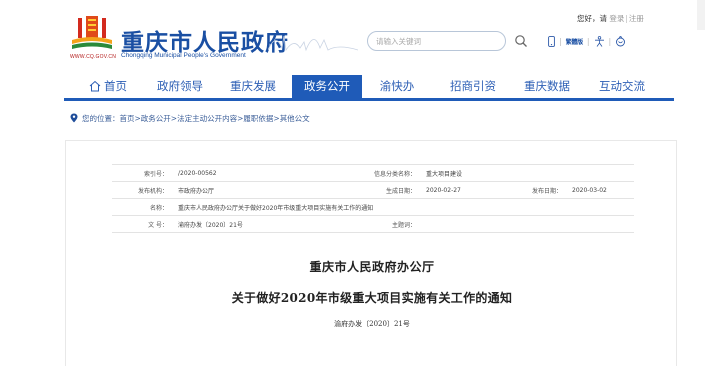 Image resolution: width=705 pixels, height=366 pixels. I want to click on search-icon, so click(521, 41).